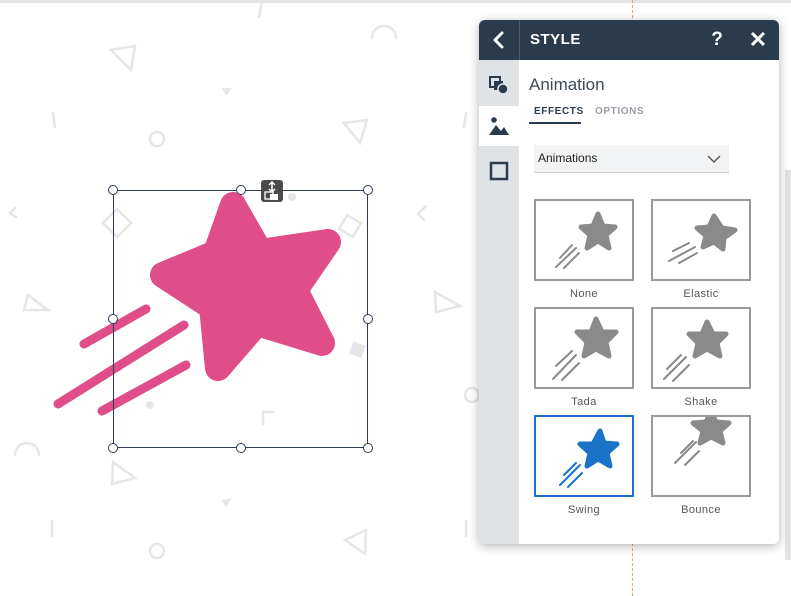 This screenshot has height=596, width=791. Describe the element at coordinates (631, 159) in the screenshot. I see `animation-type-dropdown: Animations` at that location.